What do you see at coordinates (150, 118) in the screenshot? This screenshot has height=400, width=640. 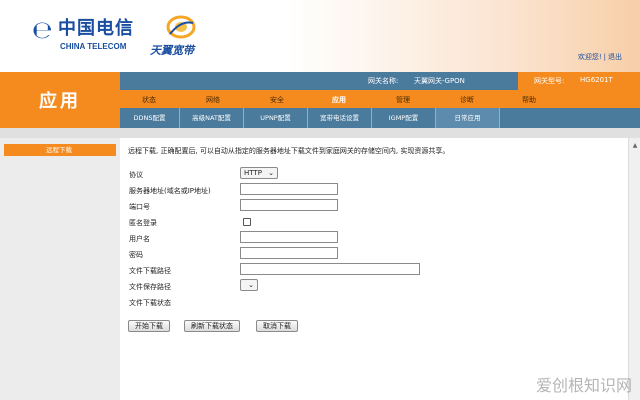 I see `tab-ddns: DDNS配置` at bounding box center [150, 118].